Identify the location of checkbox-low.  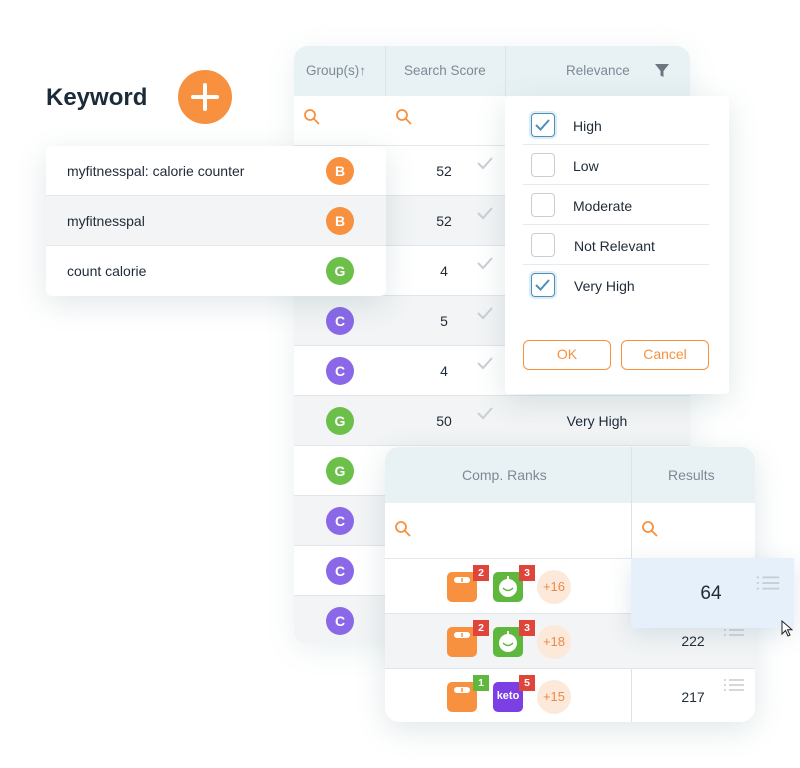
(543, 165).